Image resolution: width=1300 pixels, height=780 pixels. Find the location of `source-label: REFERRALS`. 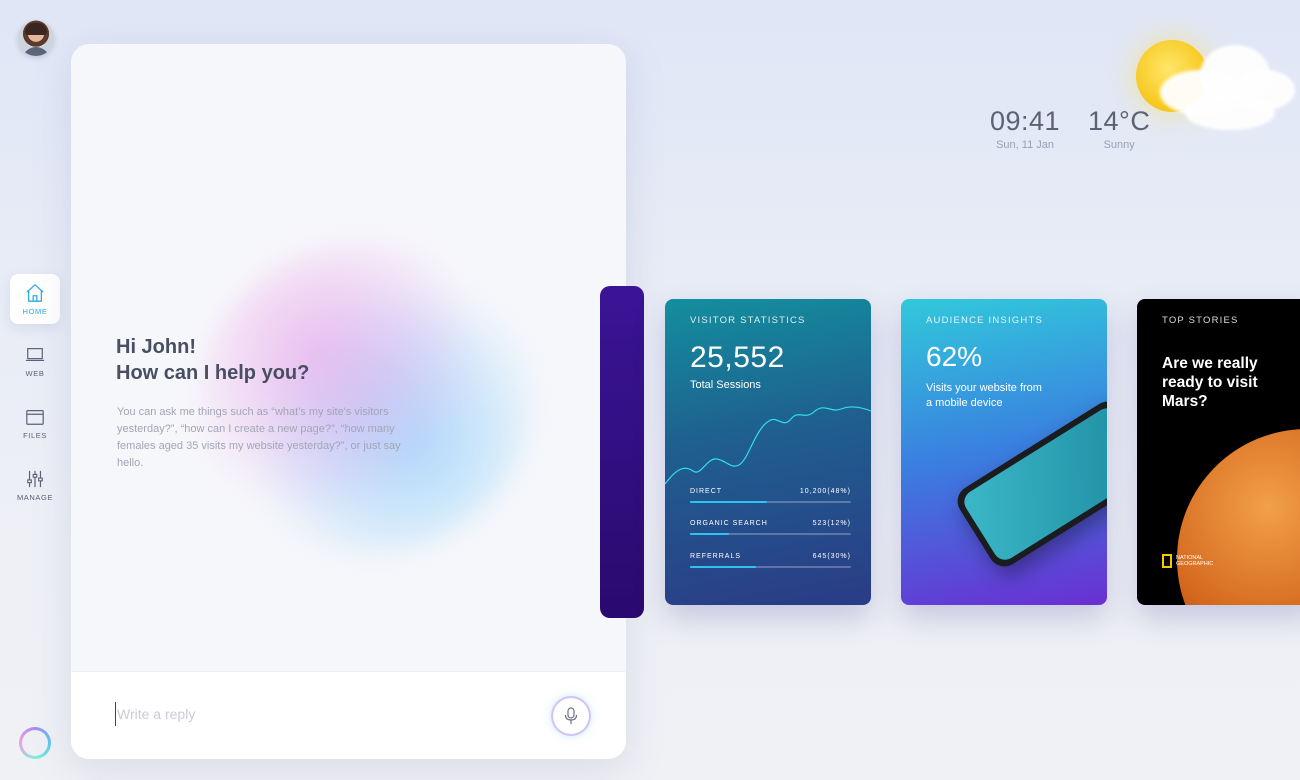

source-label: REFERRALS is located at coordinates (716, 556).